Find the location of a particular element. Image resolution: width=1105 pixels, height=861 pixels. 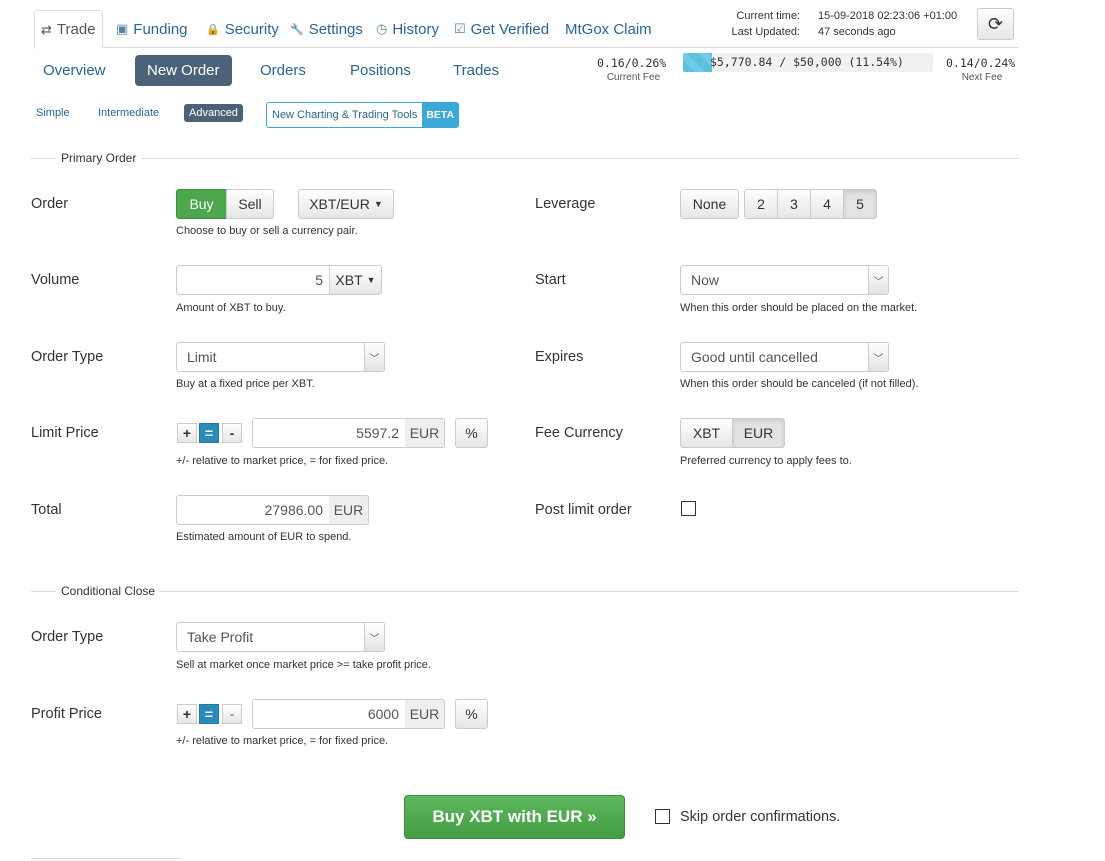

leverage-3-button: 3 is located at coordinates (794, 204).